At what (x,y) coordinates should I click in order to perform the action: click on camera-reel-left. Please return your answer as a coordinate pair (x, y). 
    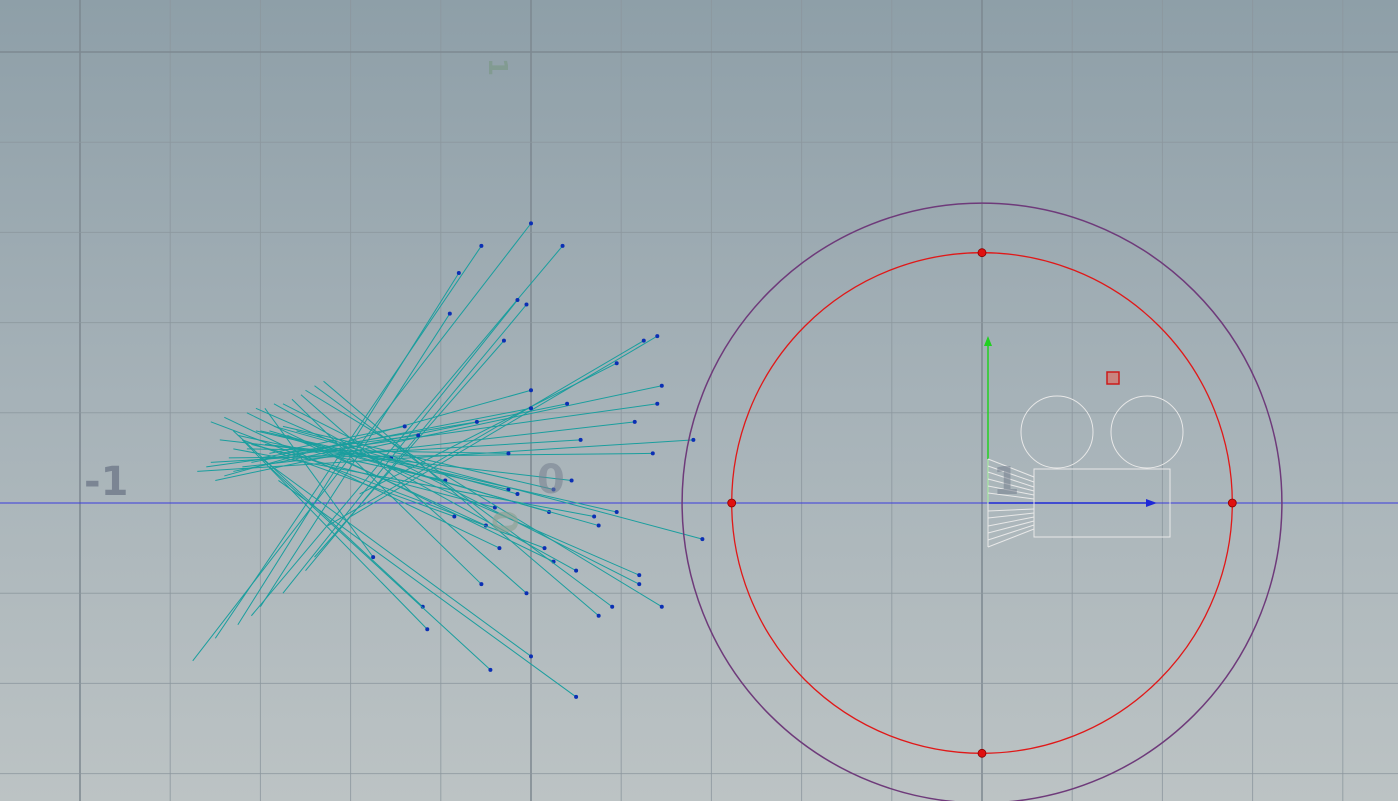
    Looking at the image, I should click on (1057, 432).